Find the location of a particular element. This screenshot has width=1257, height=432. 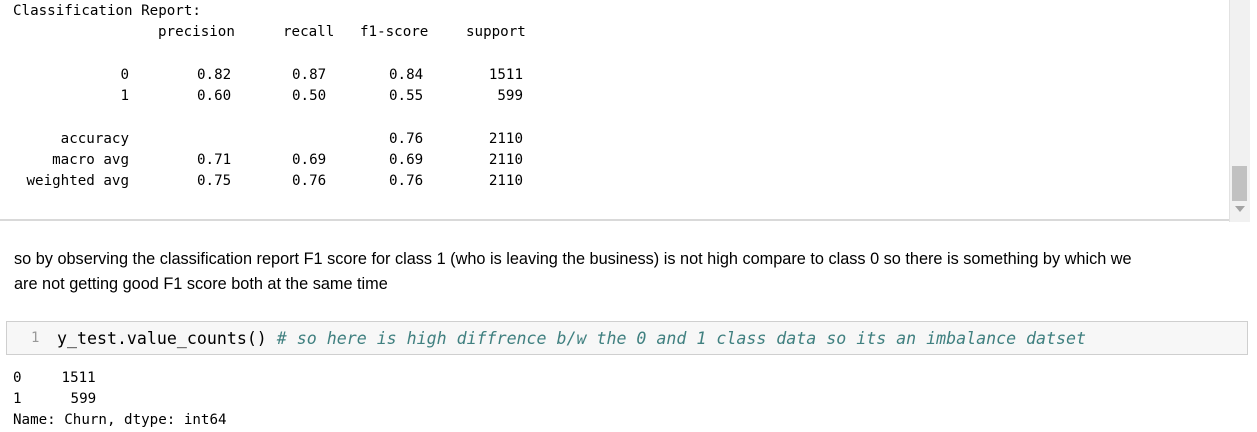

output-index: 1 is located at coordinates (17, 399).